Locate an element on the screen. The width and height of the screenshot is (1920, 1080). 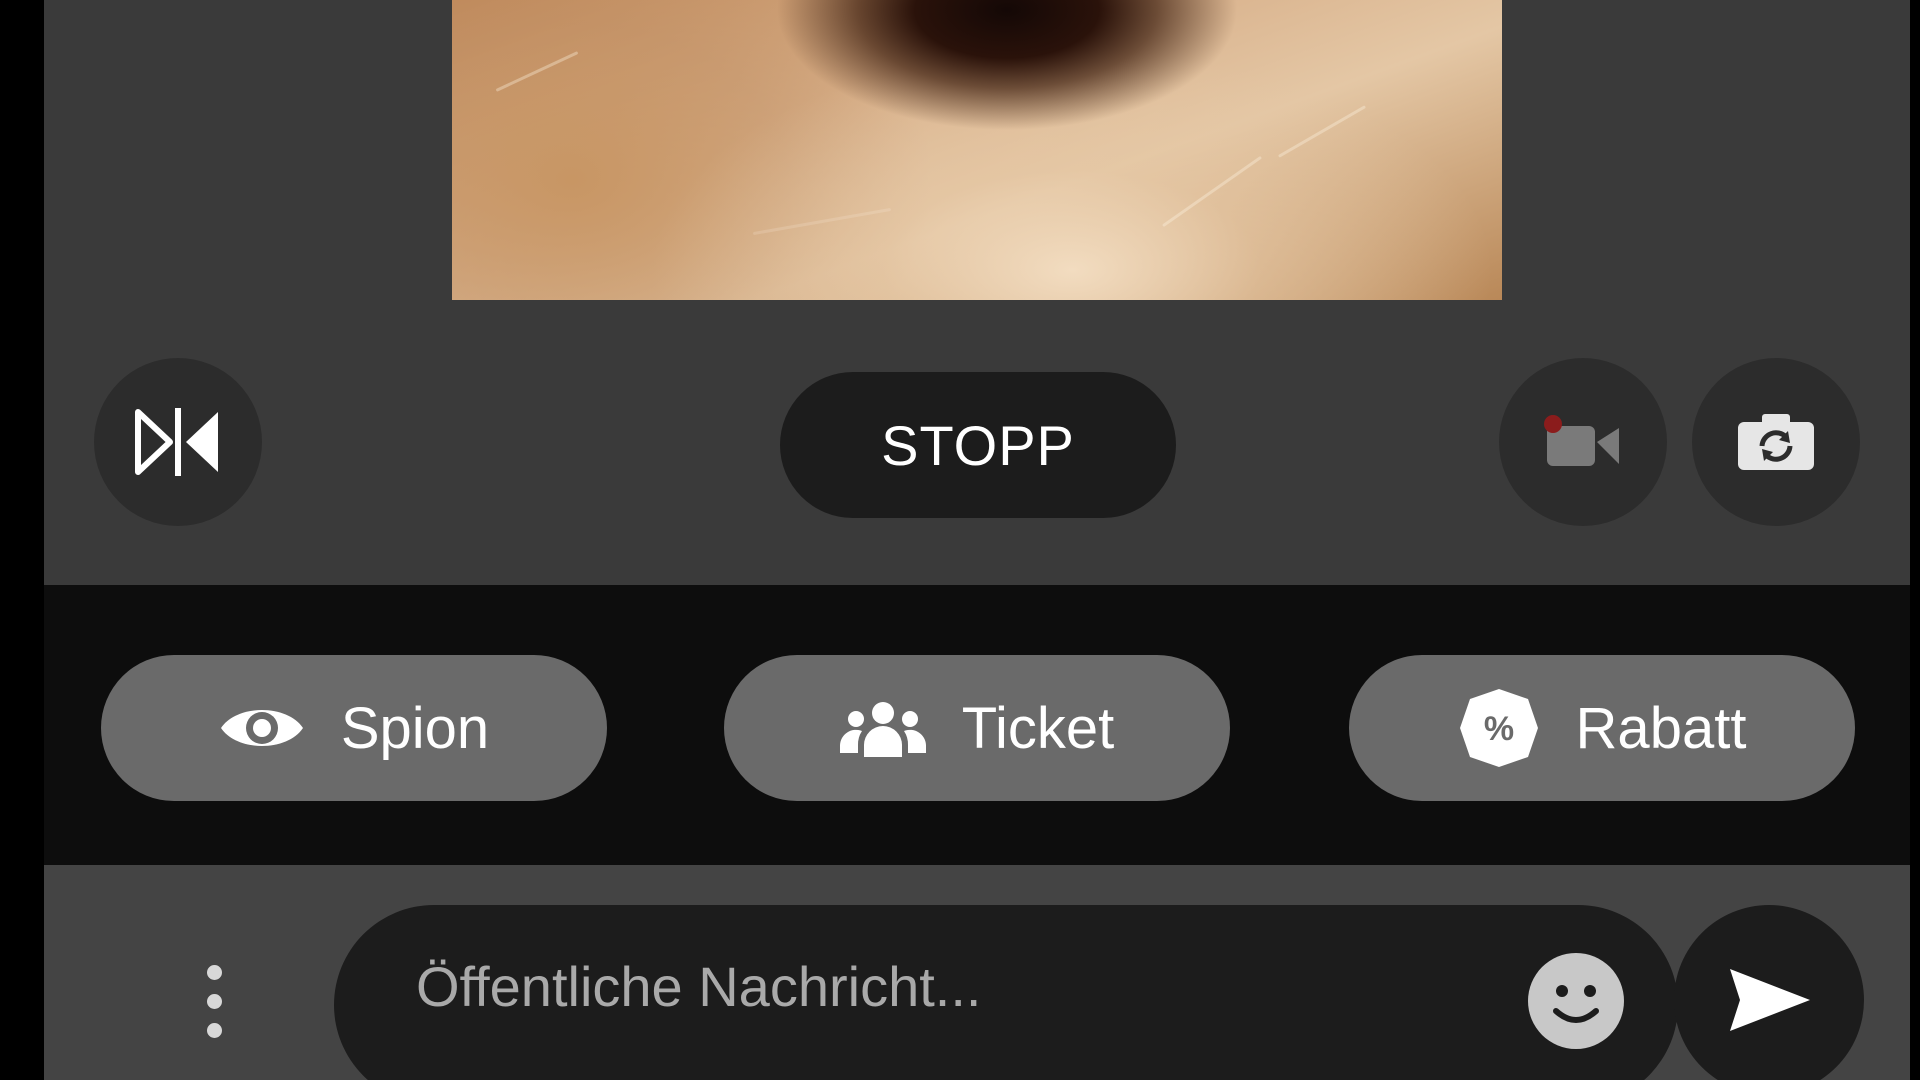
switch-camera-button is located at coordinates (1776, 442).